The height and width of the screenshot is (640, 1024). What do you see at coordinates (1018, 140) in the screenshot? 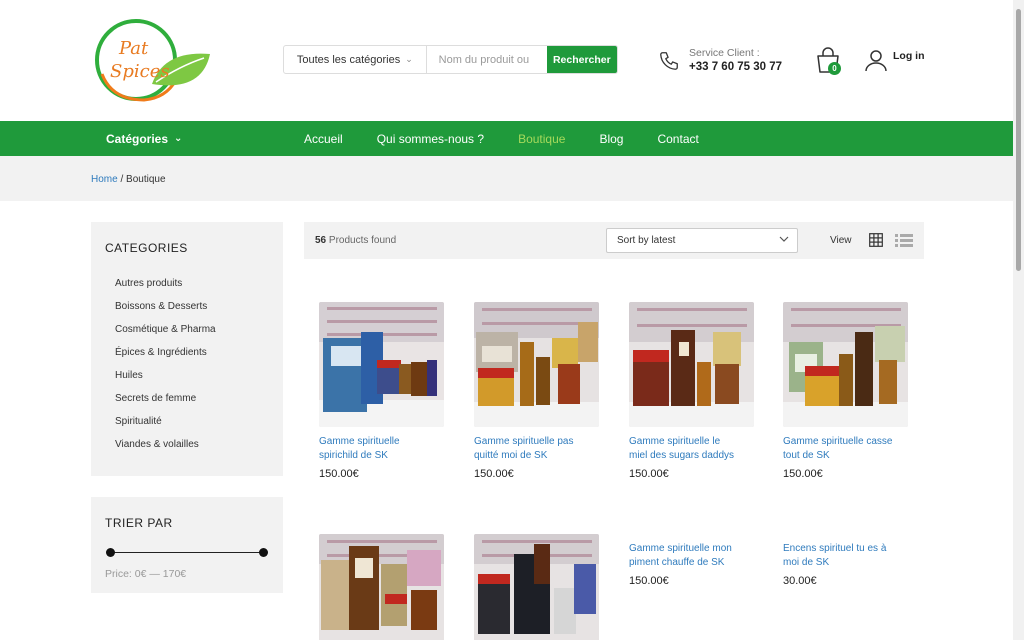
I see `page-scrollbar-thumb` at bounding box center [1018, 140].